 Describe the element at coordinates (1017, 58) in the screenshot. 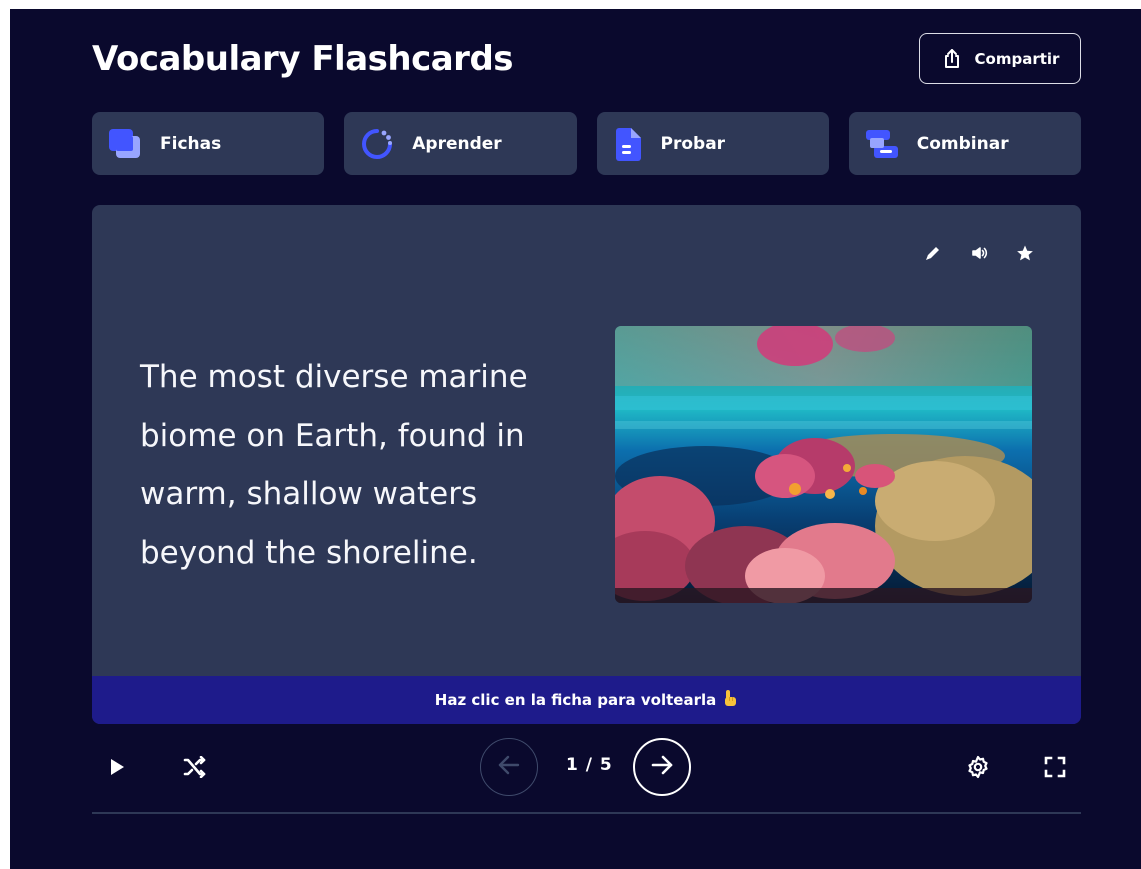

I see `share-label: Compartir` at that location.